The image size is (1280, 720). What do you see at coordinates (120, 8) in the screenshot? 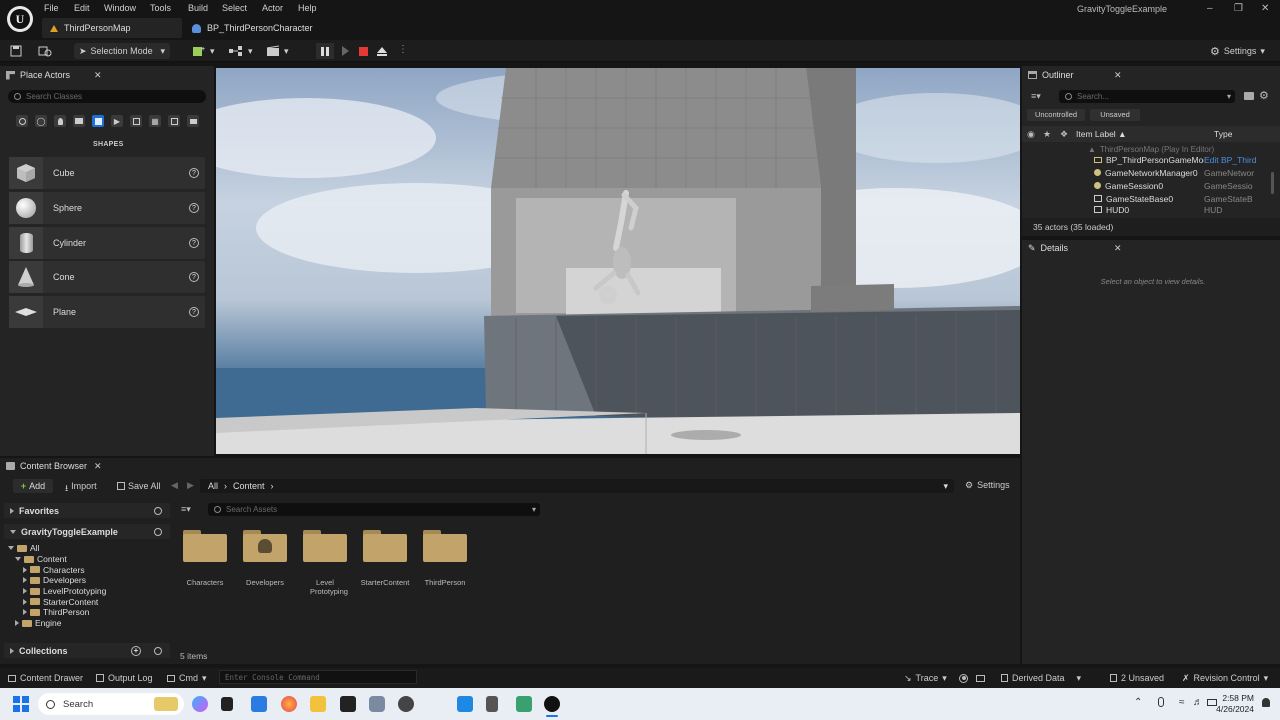
I see `menu-window: Window` at bounding box center [120, 8].